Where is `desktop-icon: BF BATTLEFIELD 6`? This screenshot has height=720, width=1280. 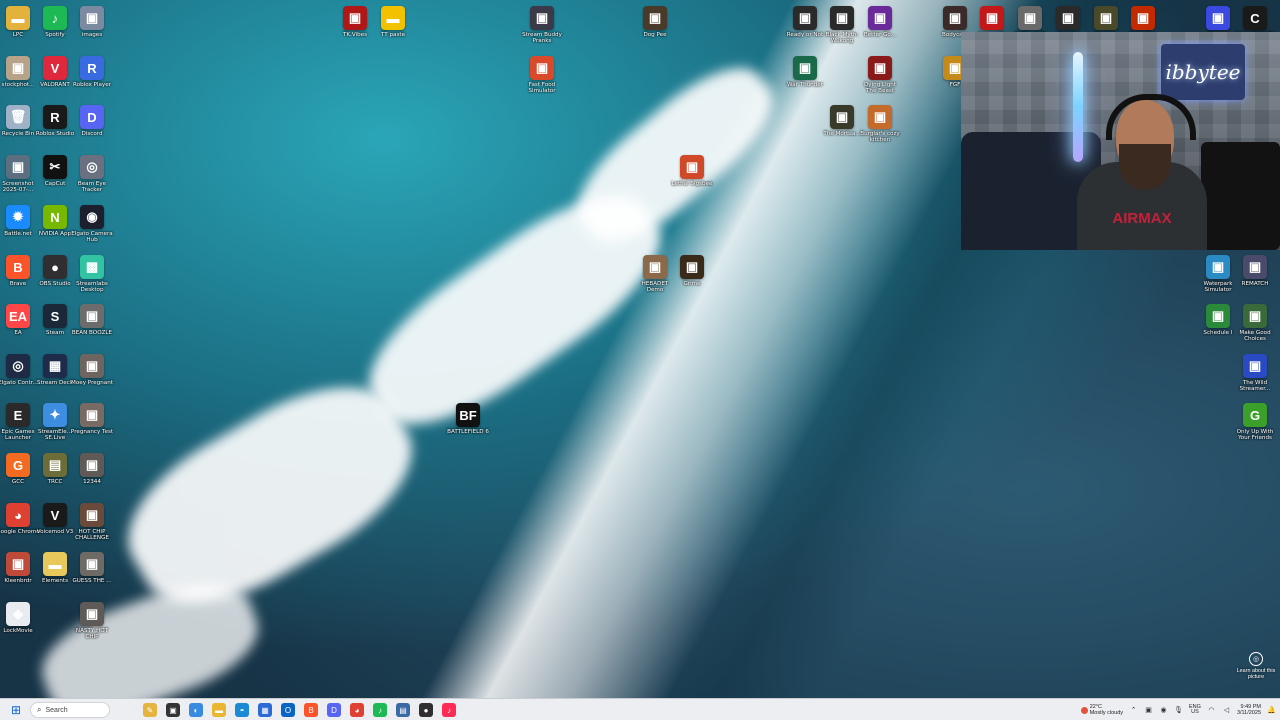
desktop-icon: BF BATTLEFIELD 6 is located at coordinates (468, 419).